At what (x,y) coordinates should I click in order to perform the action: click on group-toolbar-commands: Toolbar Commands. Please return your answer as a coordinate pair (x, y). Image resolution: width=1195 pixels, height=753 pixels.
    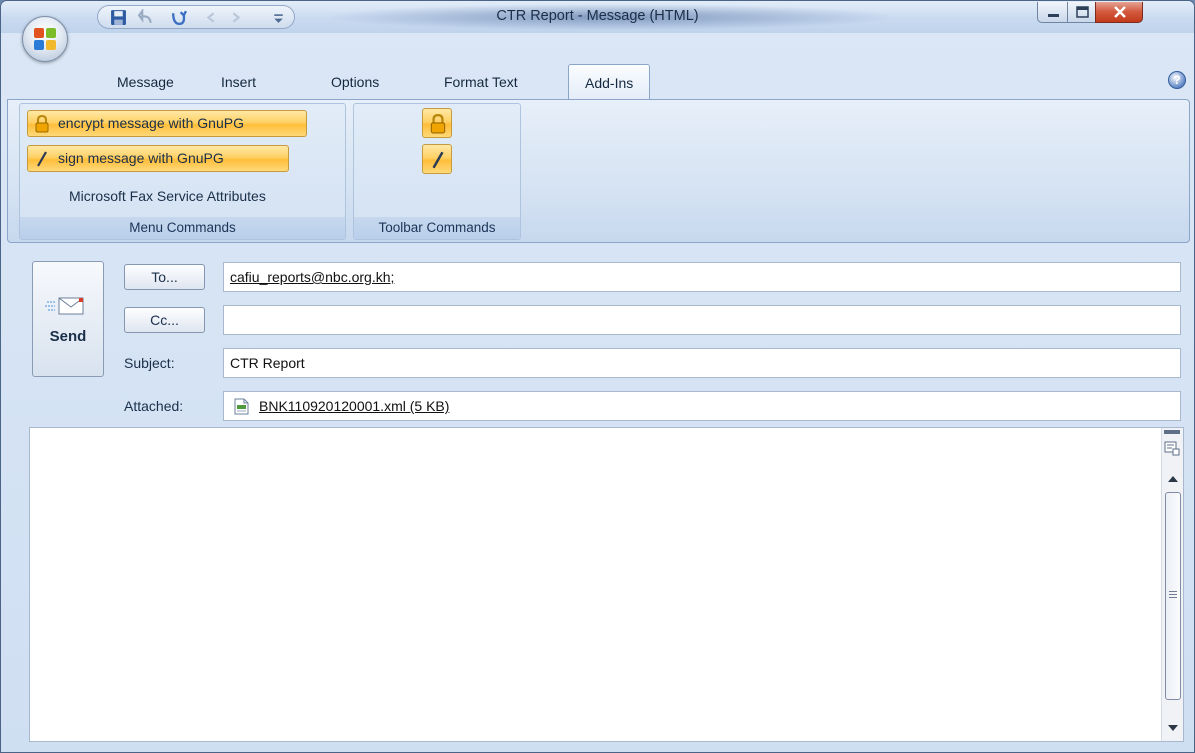
    Looking at the image, I should click on (437, 171).